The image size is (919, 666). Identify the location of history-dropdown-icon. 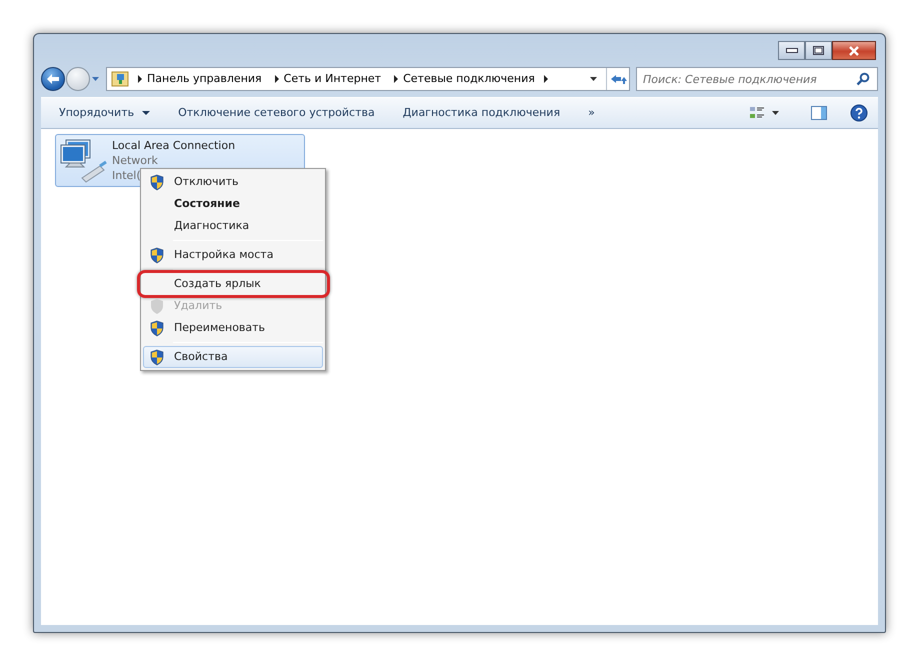
(95, 79).